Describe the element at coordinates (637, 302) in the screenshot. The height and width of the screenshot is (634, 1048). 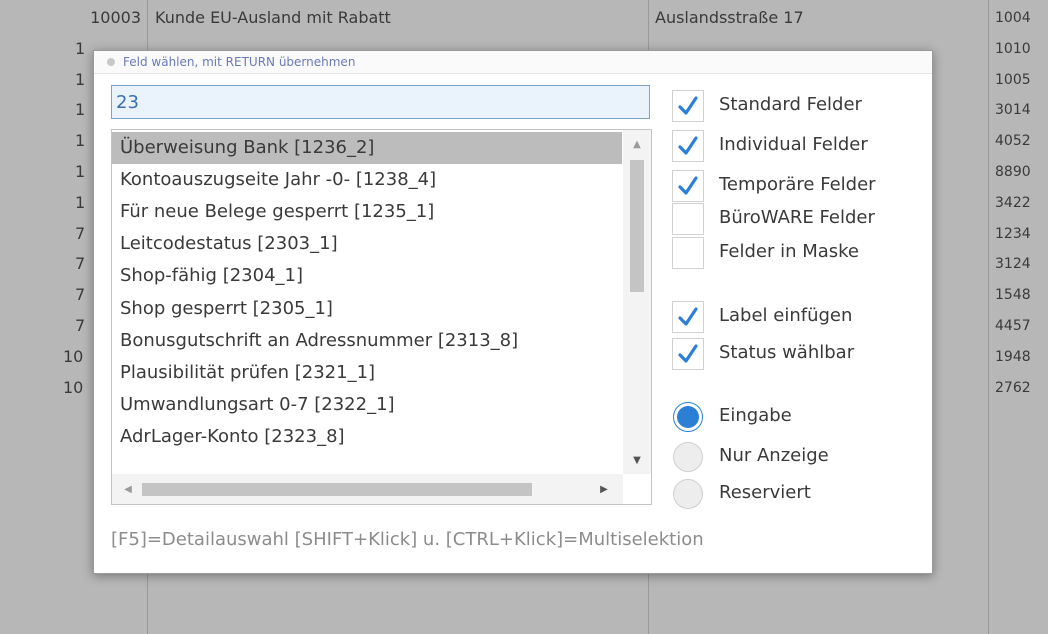
I see `vertical-scrollbar: ▲ ▼` at that location.